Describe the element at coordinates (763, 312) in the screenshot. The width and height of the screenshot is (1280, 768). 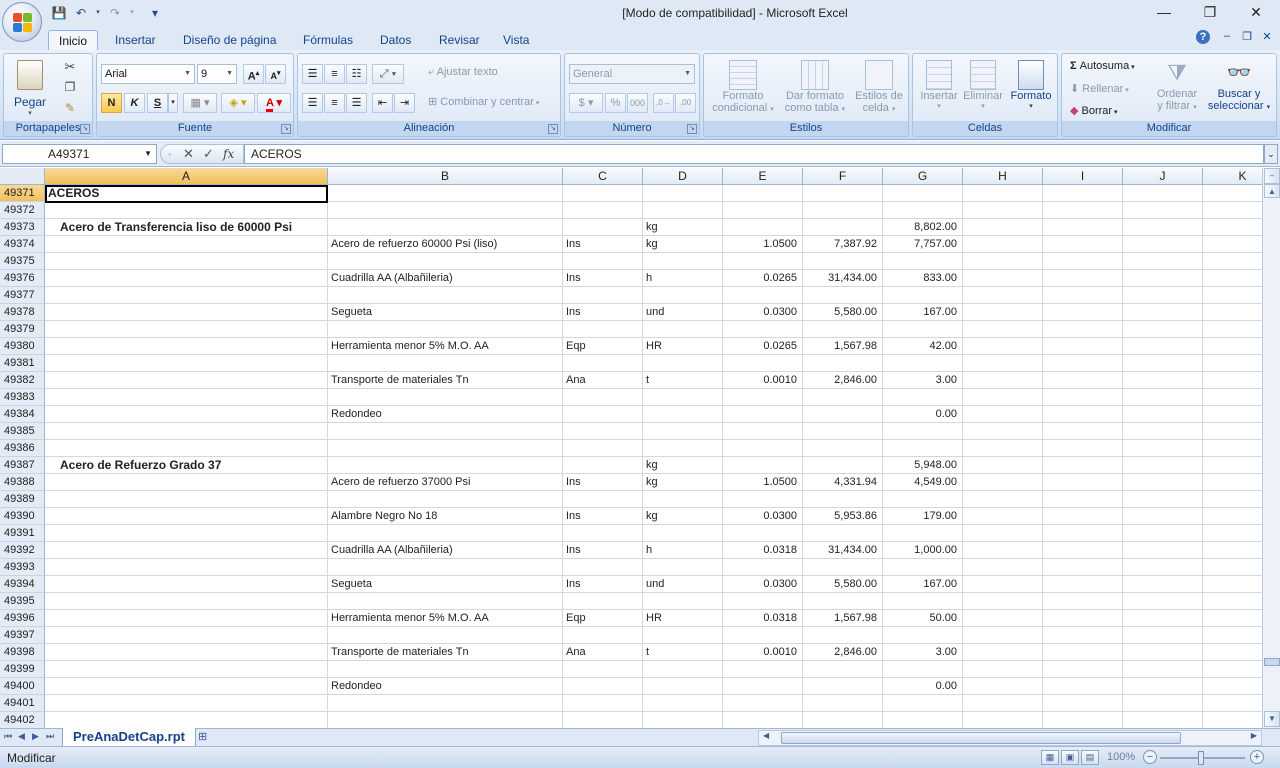
I see `cell-e: 0.0300` at that location.